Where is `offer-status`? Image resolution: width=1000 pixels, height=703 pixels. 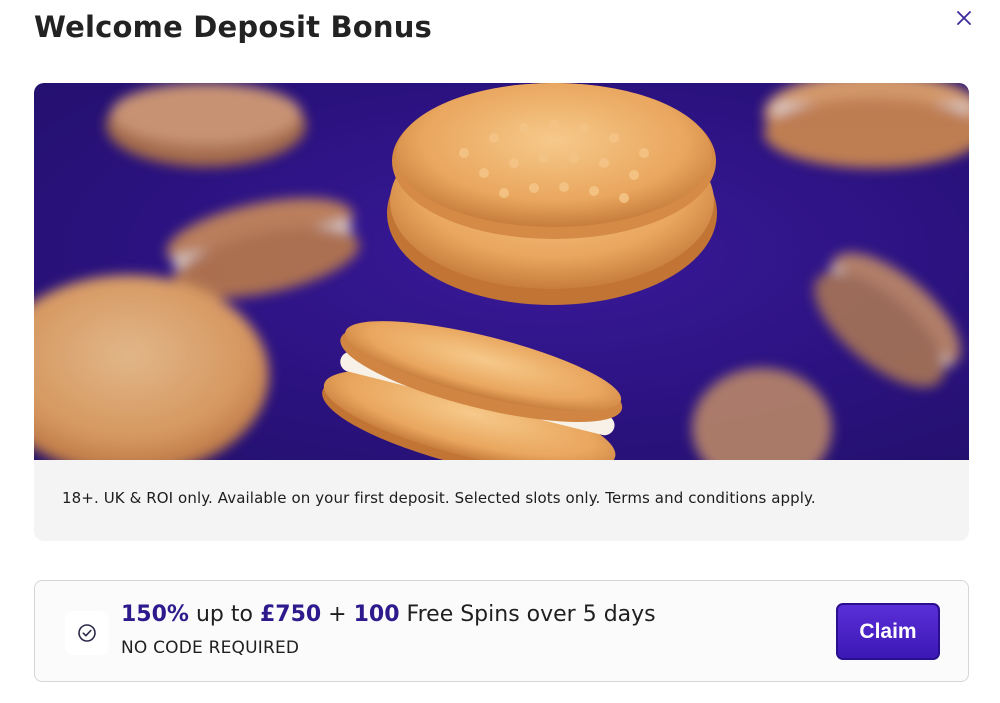
offer-status is located at coordinates (87, 633).